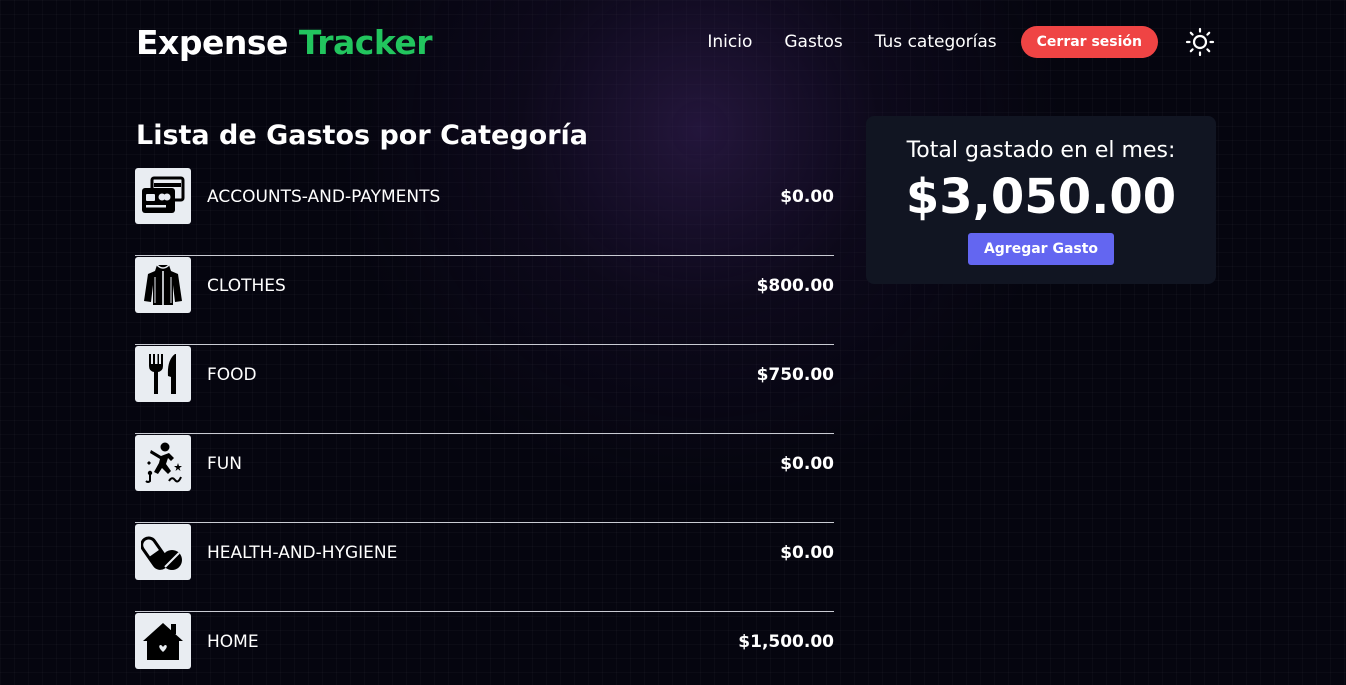 The height and width of the screenshot is (685, 1346). I want to click on logout-button: Cerrar sesión, so click(1089, 42).